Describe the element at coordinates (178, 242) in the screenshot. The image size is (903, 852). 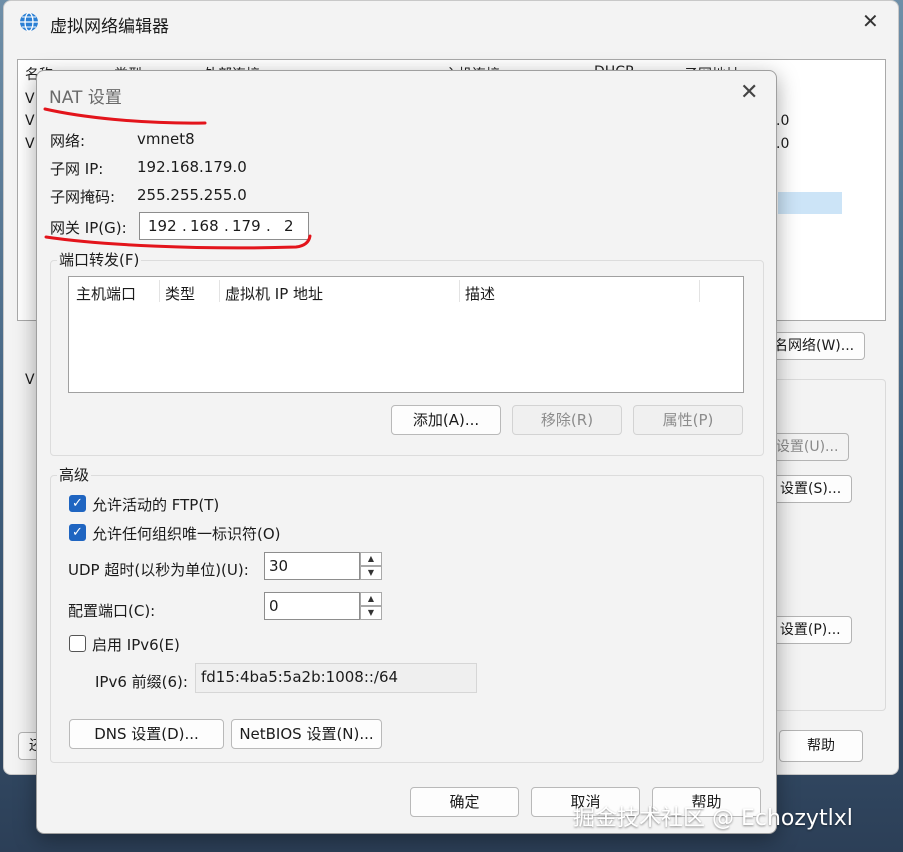
I see `underline-gateway-ip` at that location.